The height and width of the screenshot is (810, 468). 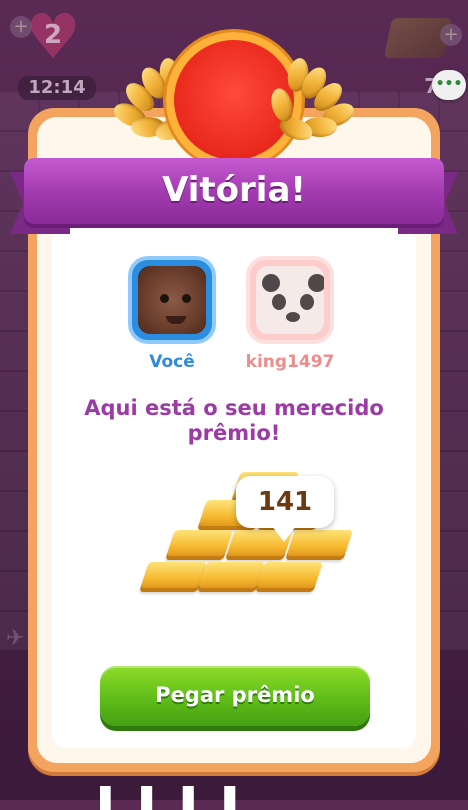 I want to click on panda-icon, so click(x=290, y=300).